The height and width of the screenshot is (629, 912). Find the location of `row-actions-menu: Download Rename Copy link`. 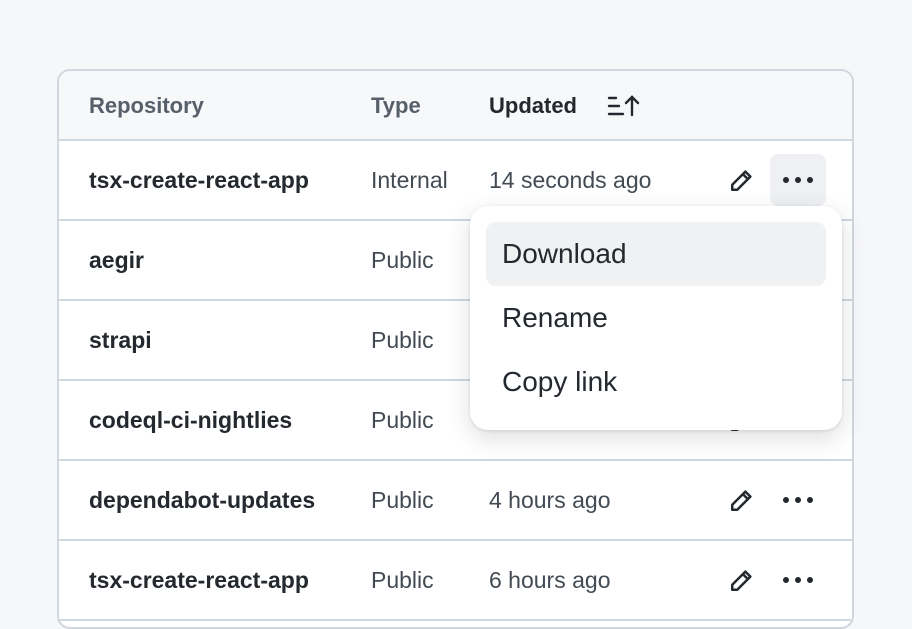

row-actions-menu: Download Rename Copy link is located at coordinates (656, 318).